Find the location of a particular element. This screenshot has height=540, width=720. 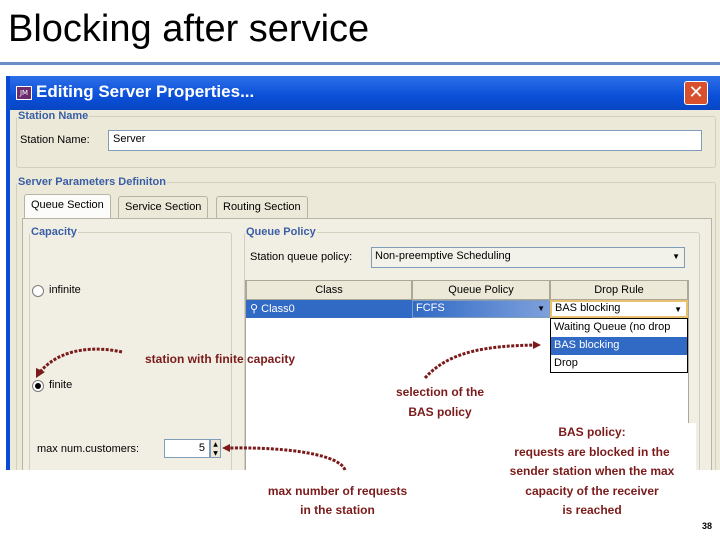

annotation-line: in the station is located at coordinates (337, 510).